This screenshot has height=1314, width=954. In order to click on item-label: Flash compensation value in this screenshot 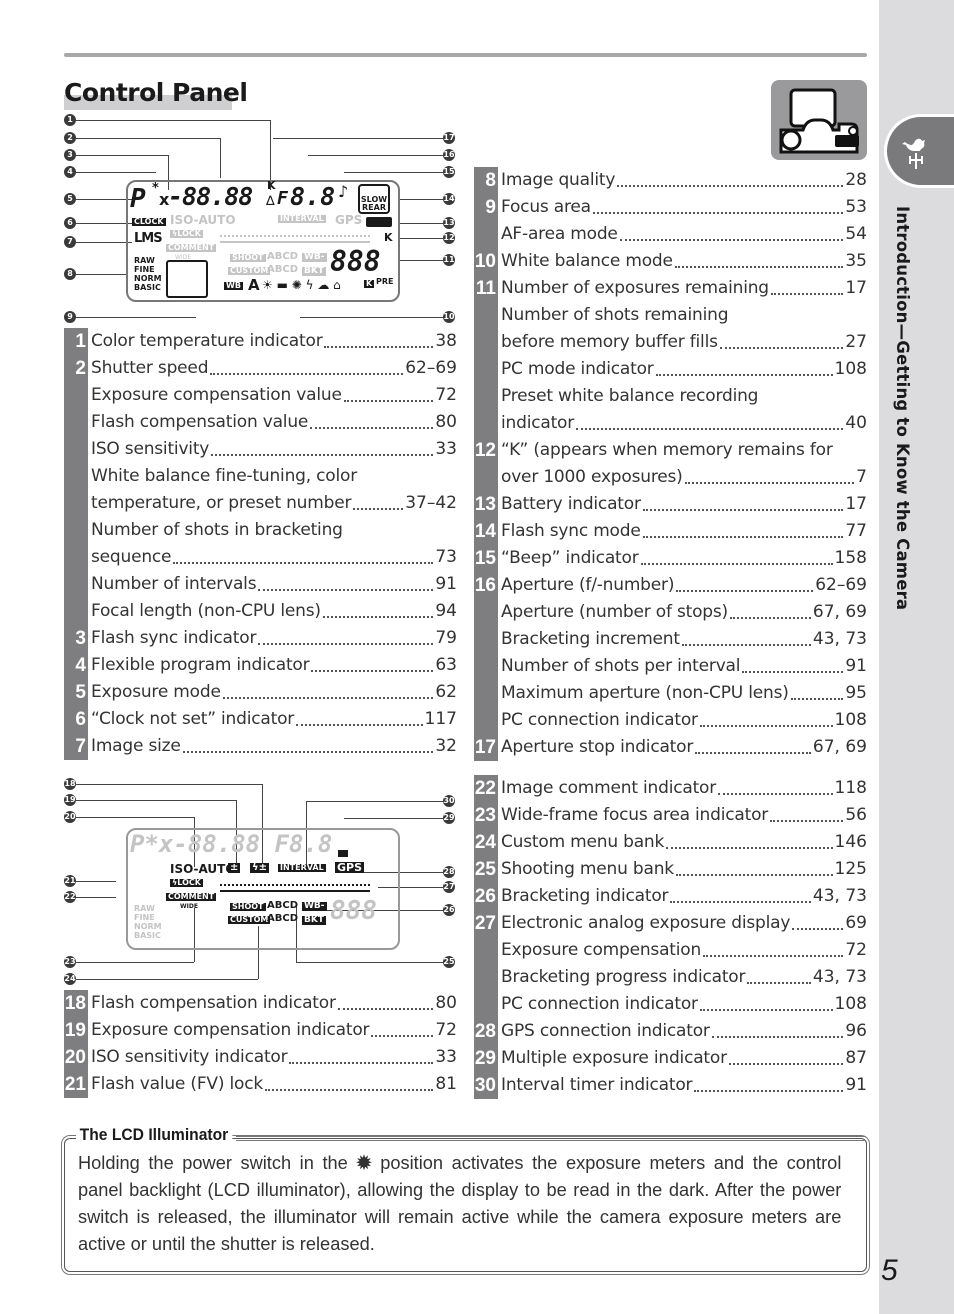, I will do `click(200, 422)`.